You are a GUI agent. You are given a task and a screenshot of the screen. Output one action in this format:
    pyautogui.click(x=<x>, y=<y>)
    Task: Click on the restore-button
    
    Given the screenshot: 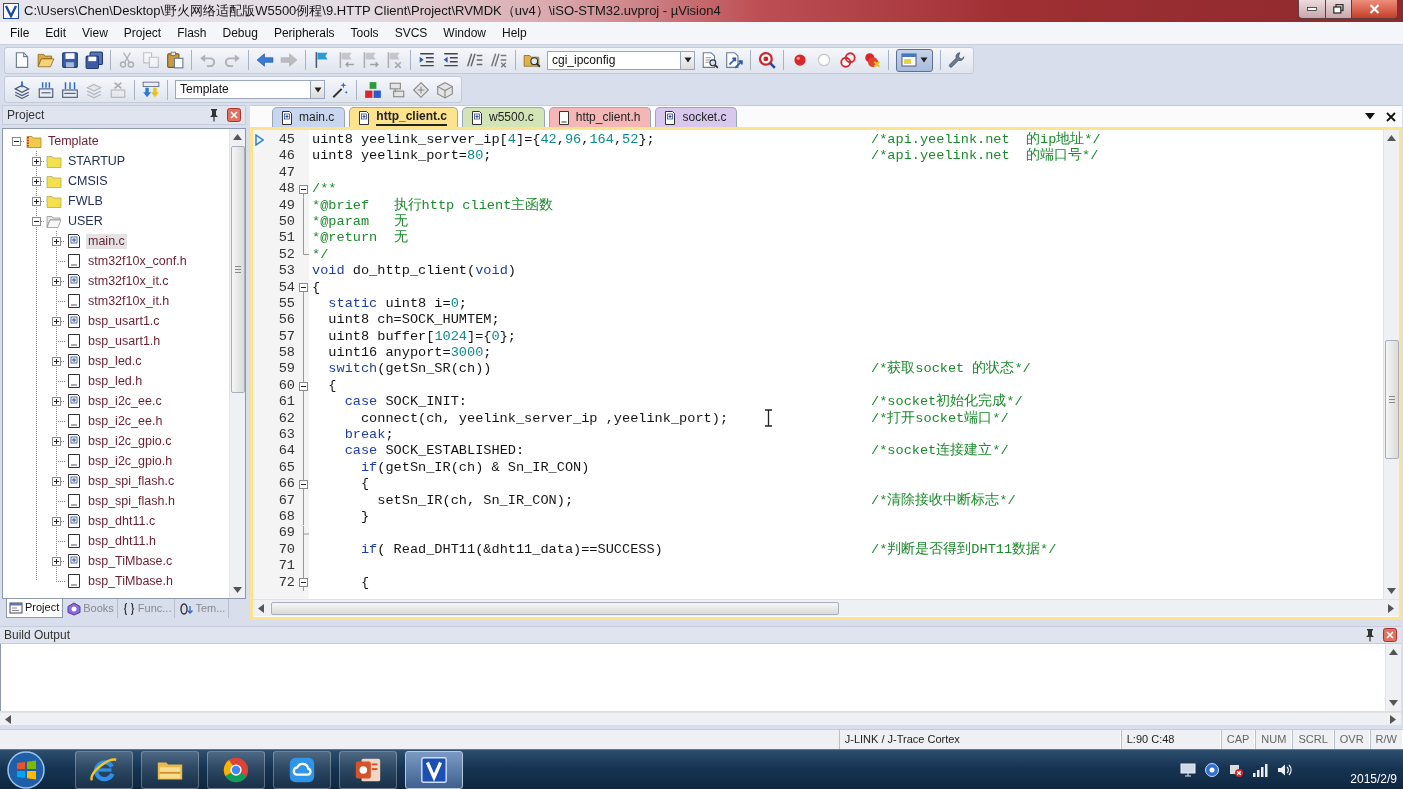 What is the action you would take?
    pyautogui.click(x=1338, y=9)
    